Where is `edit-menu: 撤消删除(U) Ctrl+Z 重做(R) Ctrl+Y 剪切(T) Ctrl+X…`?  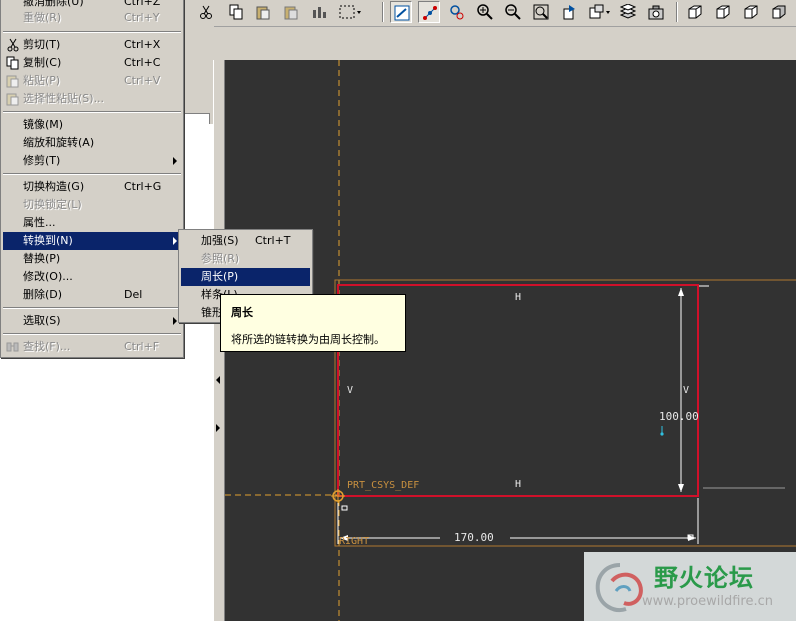
edit-menu: 撤消删除(U) Ctrl+Z 重做(R) Ctrl+Y 剪切(T) Ctrl+X… is located at coordinates (92, 179).